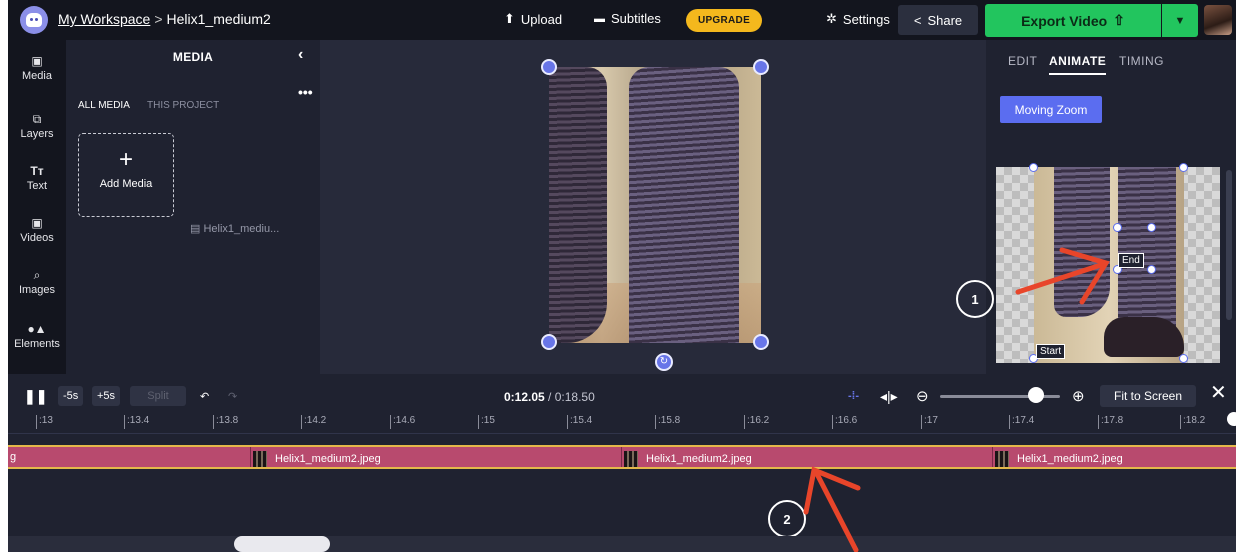  I want to click on ruler-tick: :14.2, so click(313, 422).